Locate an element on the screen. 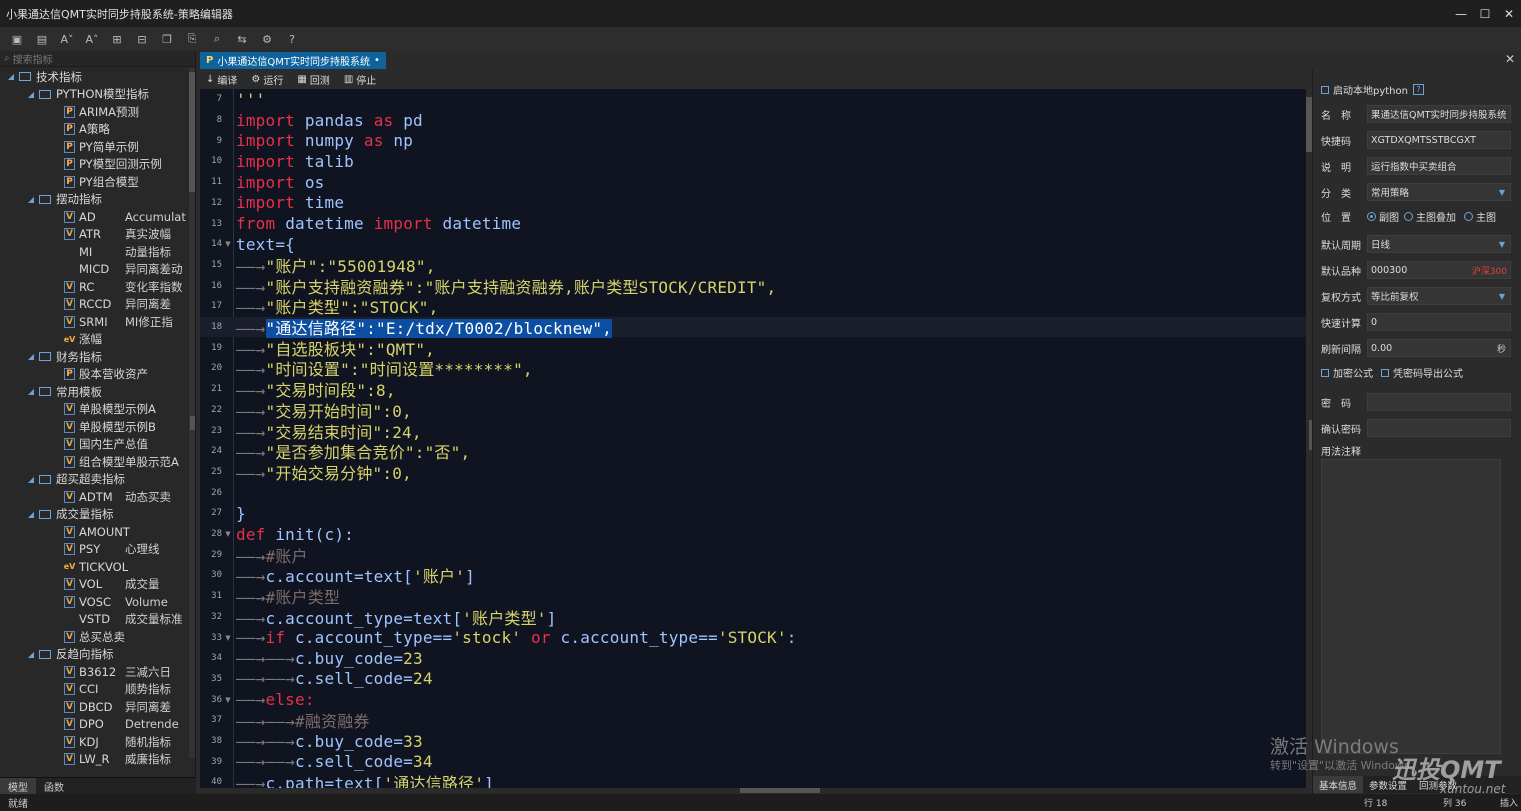  tree-item: V DPO Detrende is located at coordinates (94, 725).